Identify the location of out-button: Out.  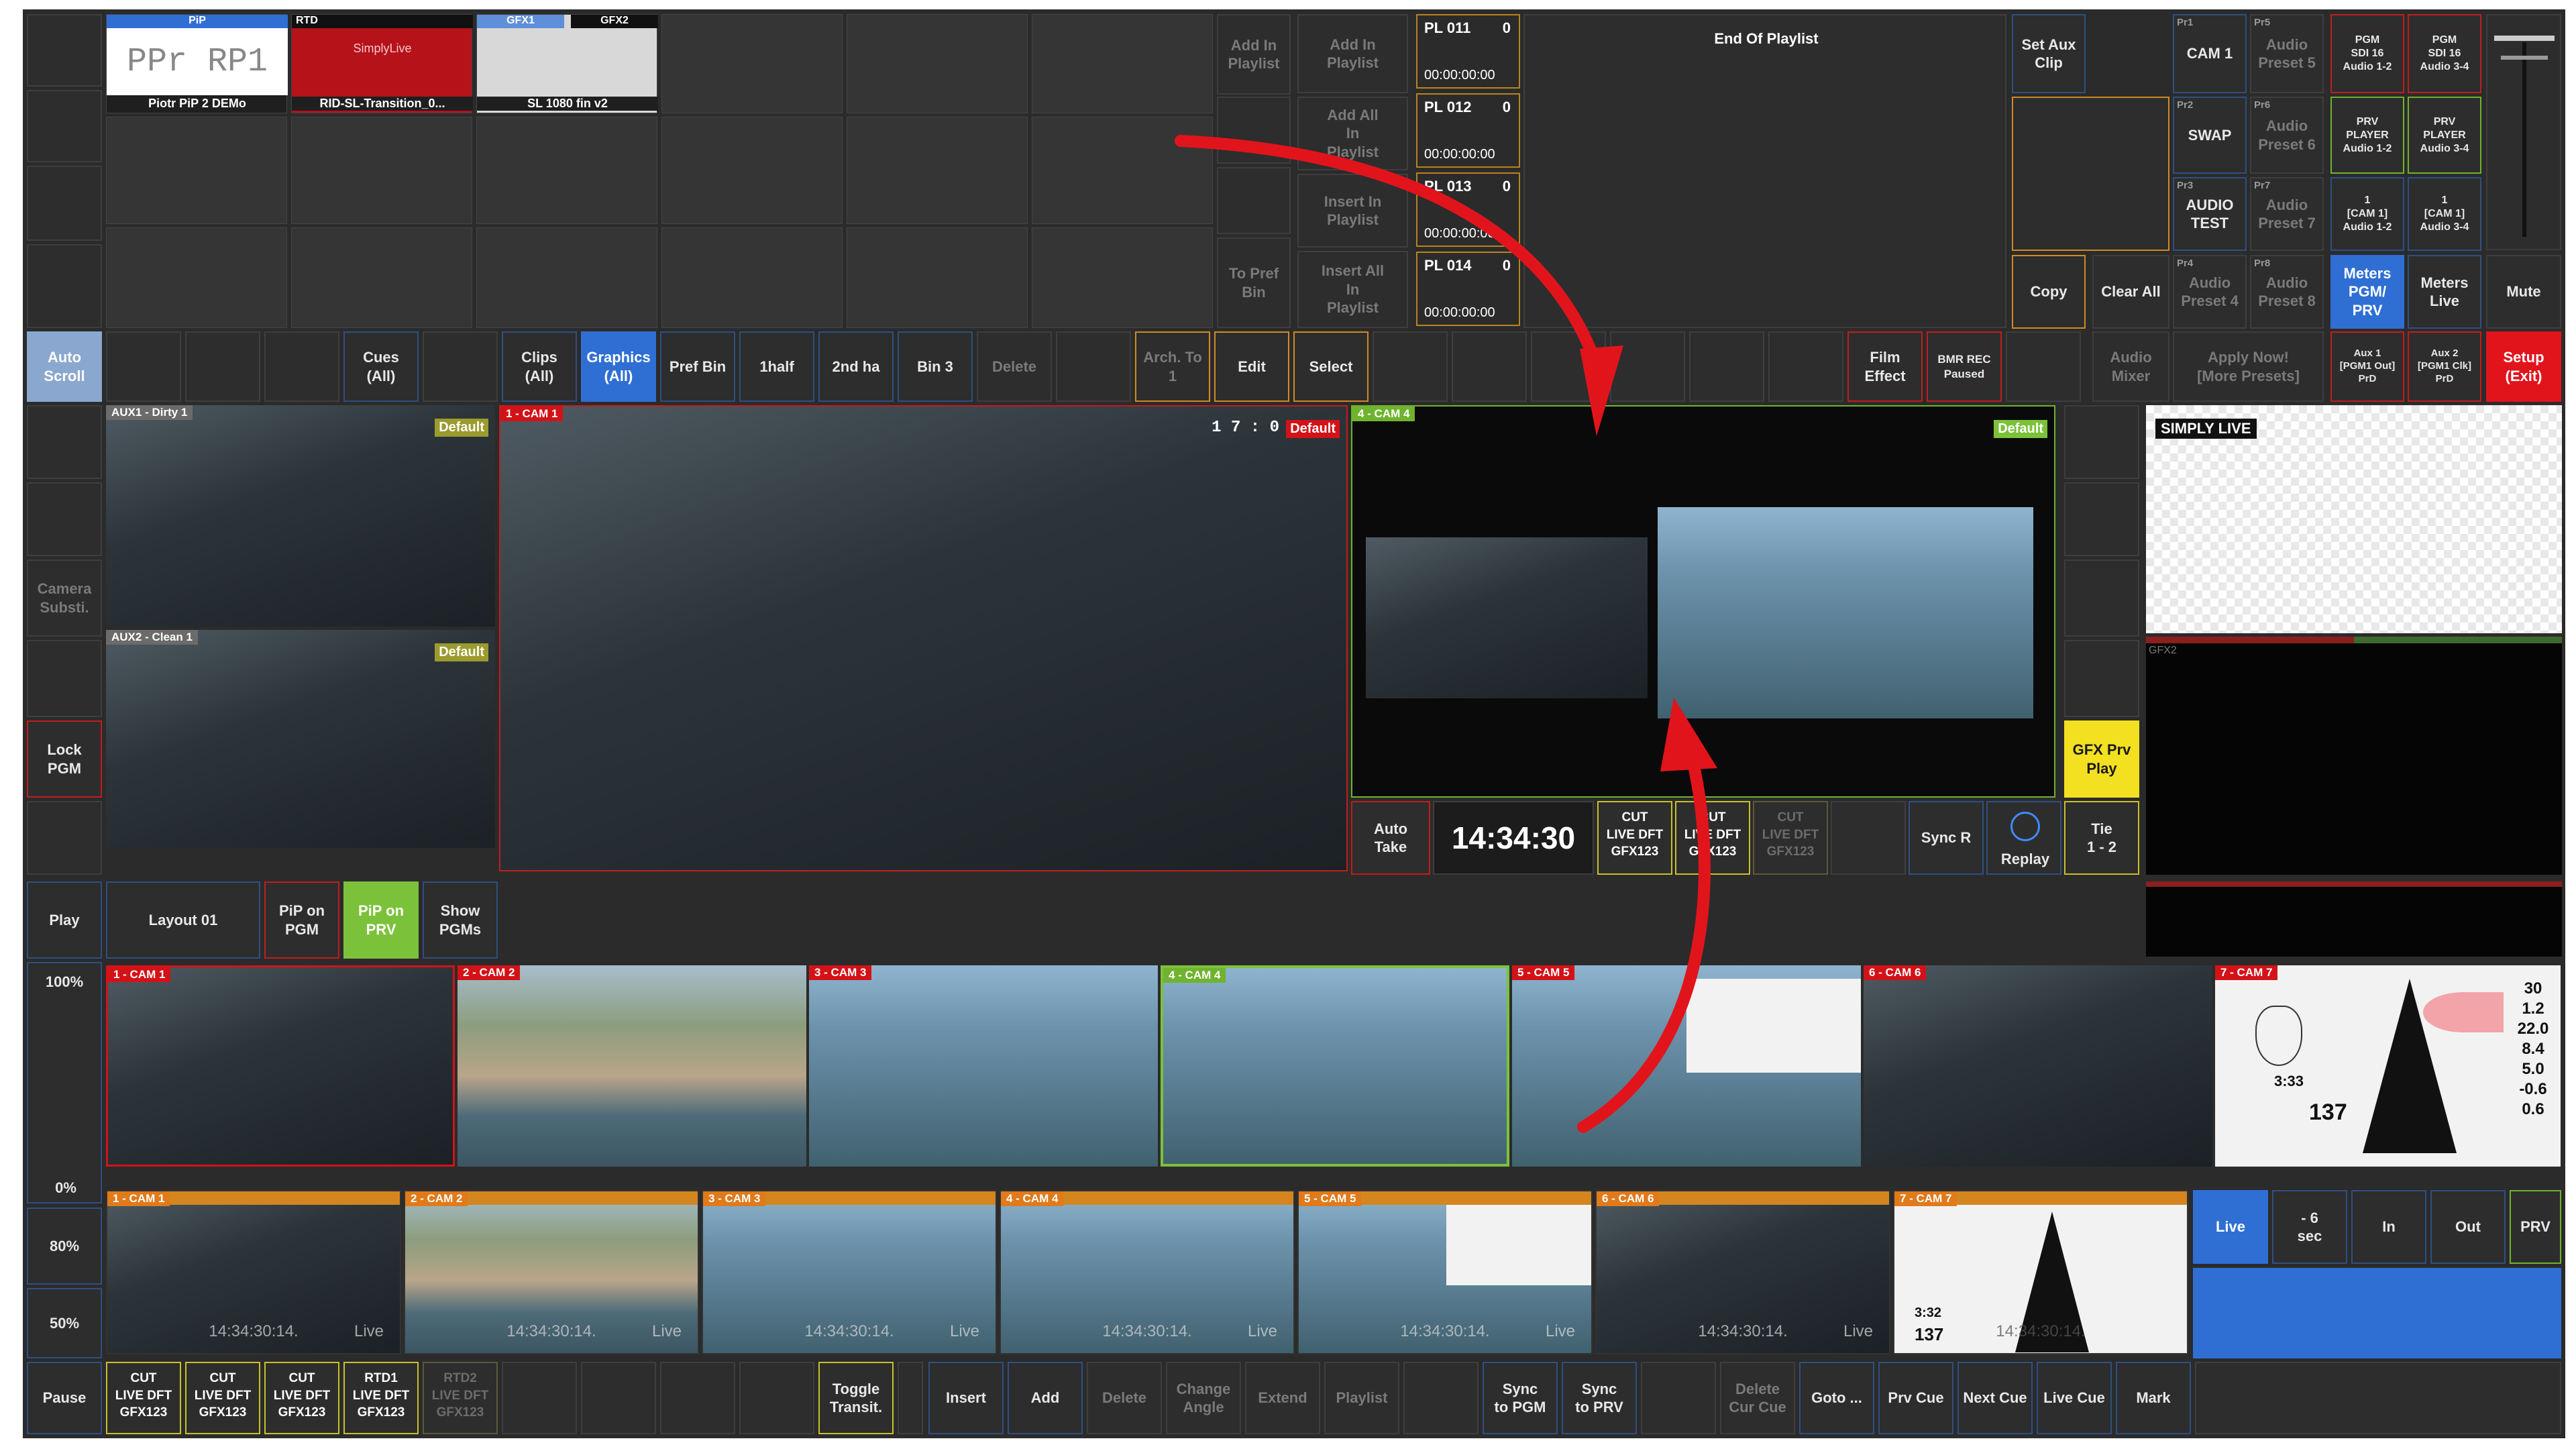
(2468, 1227).